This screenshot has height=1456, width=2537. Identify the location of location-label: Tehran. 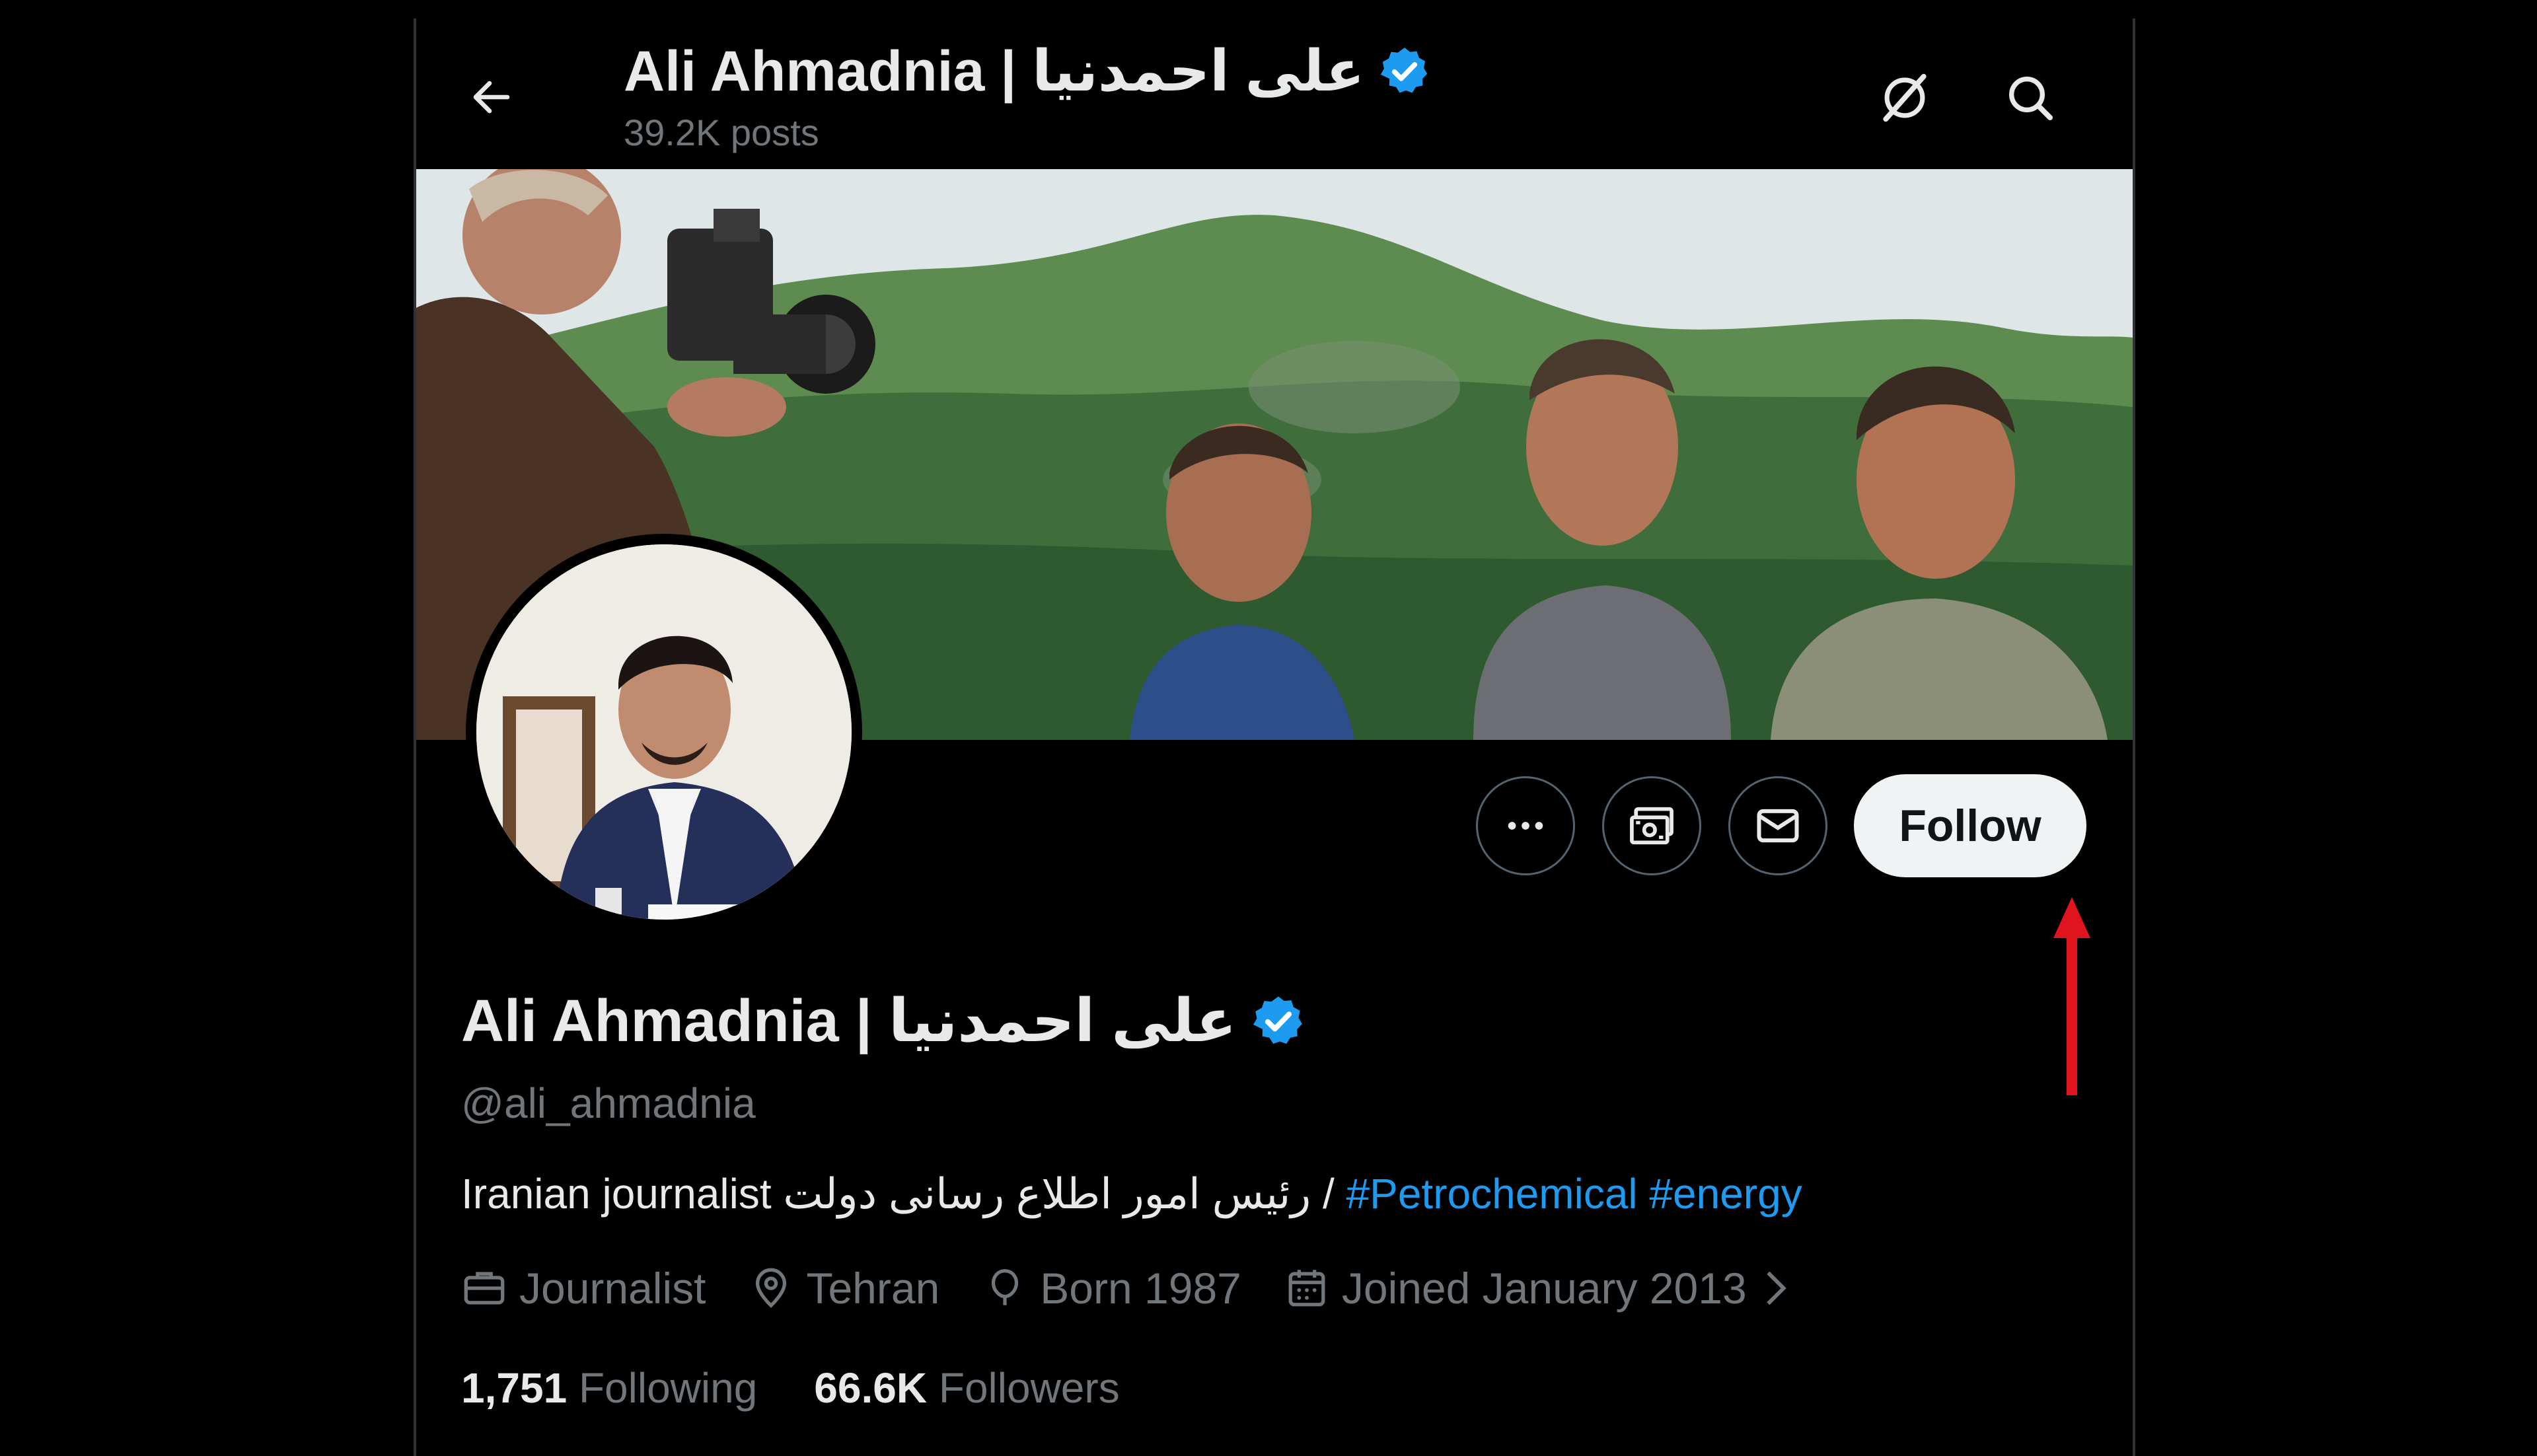
(873, 1288).